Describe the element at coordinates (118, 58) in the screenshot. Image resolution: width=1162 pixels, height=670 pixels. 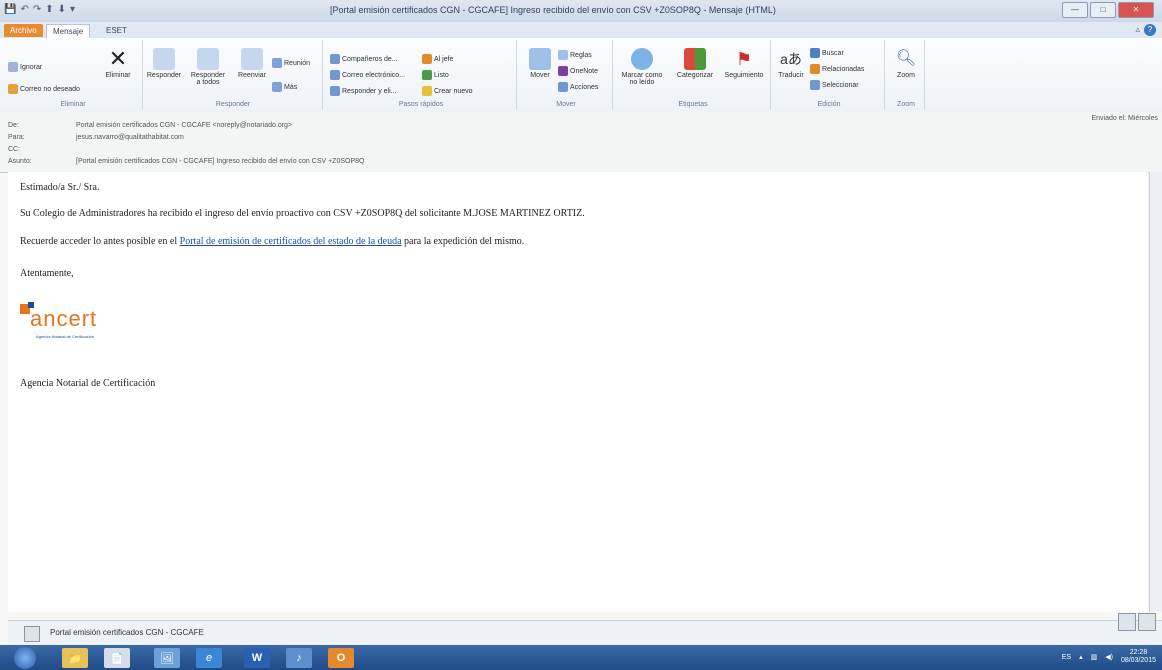
I see `delete-x-icon: ✕` at that location.